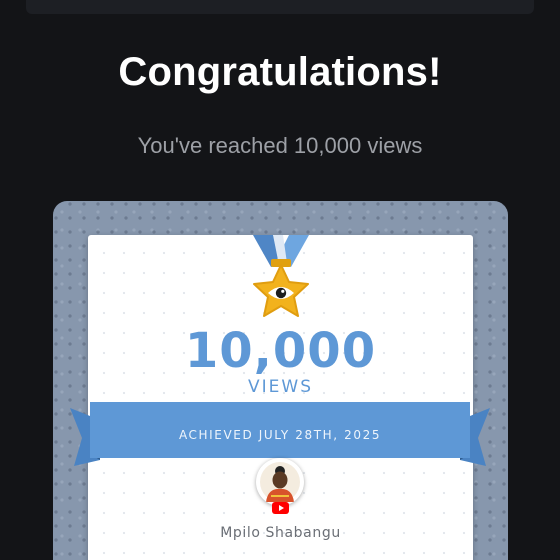 Image resolution: width=560 pixels, height=560 pixels. Describe the element at coordinates (280, 508) in the screenshot. I see `youtube-icon` at that location.